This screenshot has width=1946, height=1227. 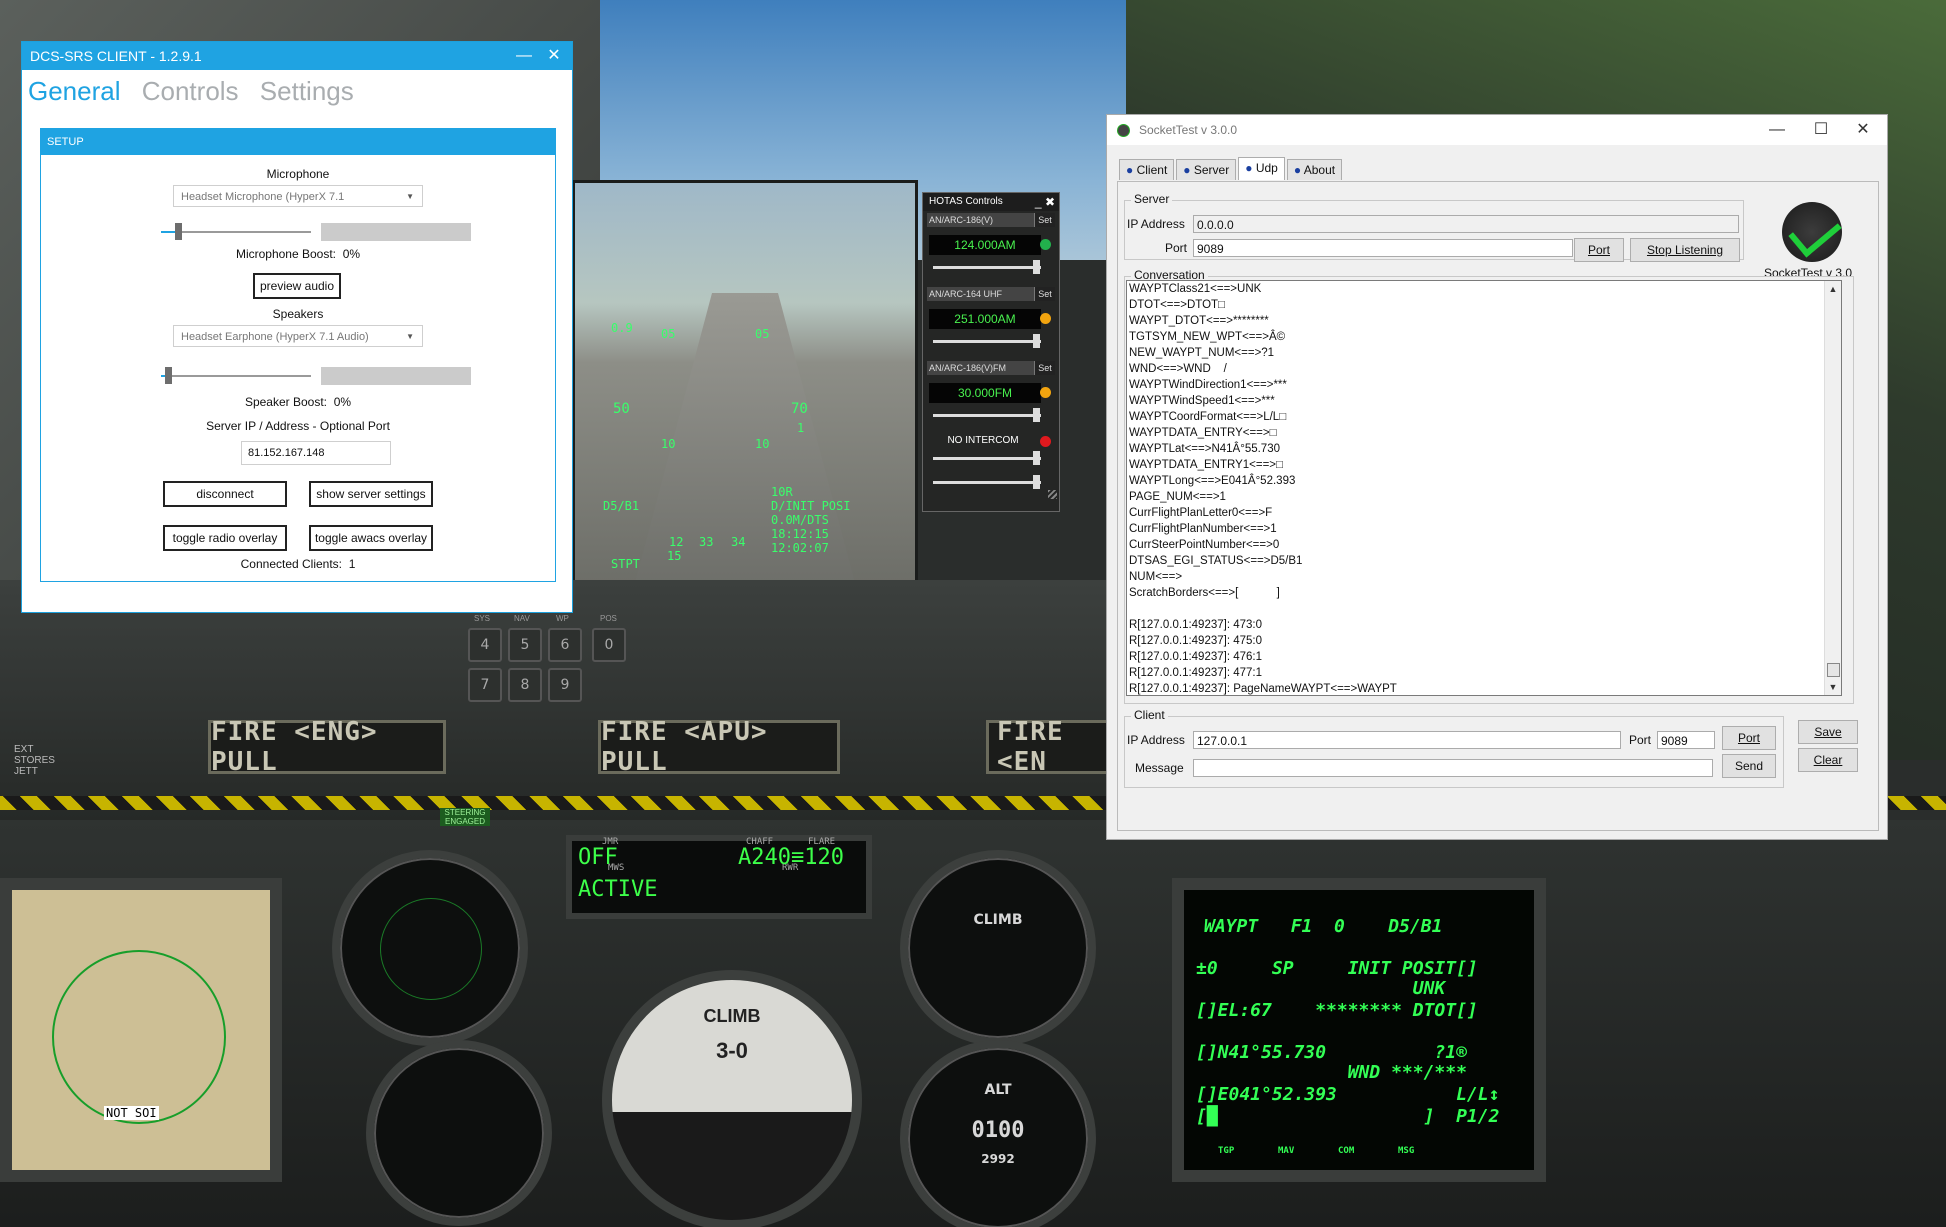 What do you see at coordinates (1466, 224) in the screenshot?
I see `server-ip-field: 0.0.0.0` at bounding box center [1466, 224].